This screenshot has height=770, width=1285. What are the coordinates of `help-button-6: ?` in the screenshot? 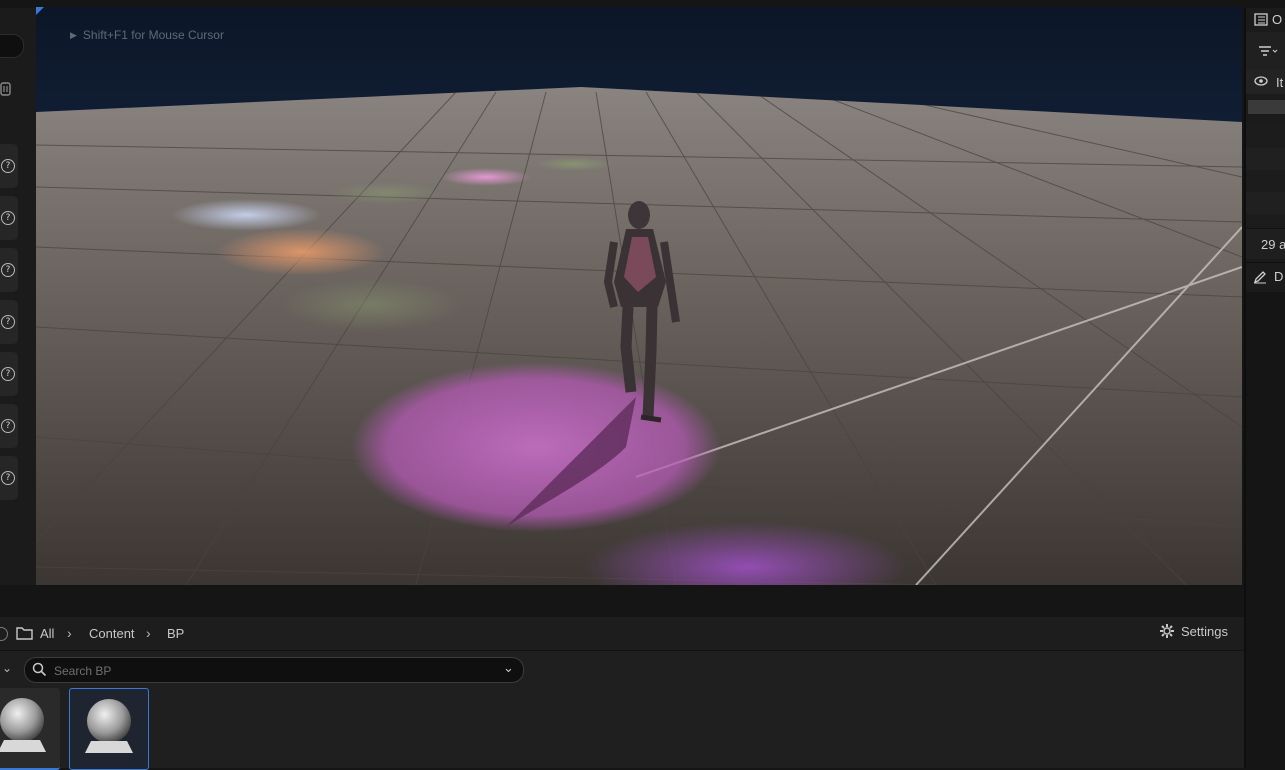 It's located at (9, 426).